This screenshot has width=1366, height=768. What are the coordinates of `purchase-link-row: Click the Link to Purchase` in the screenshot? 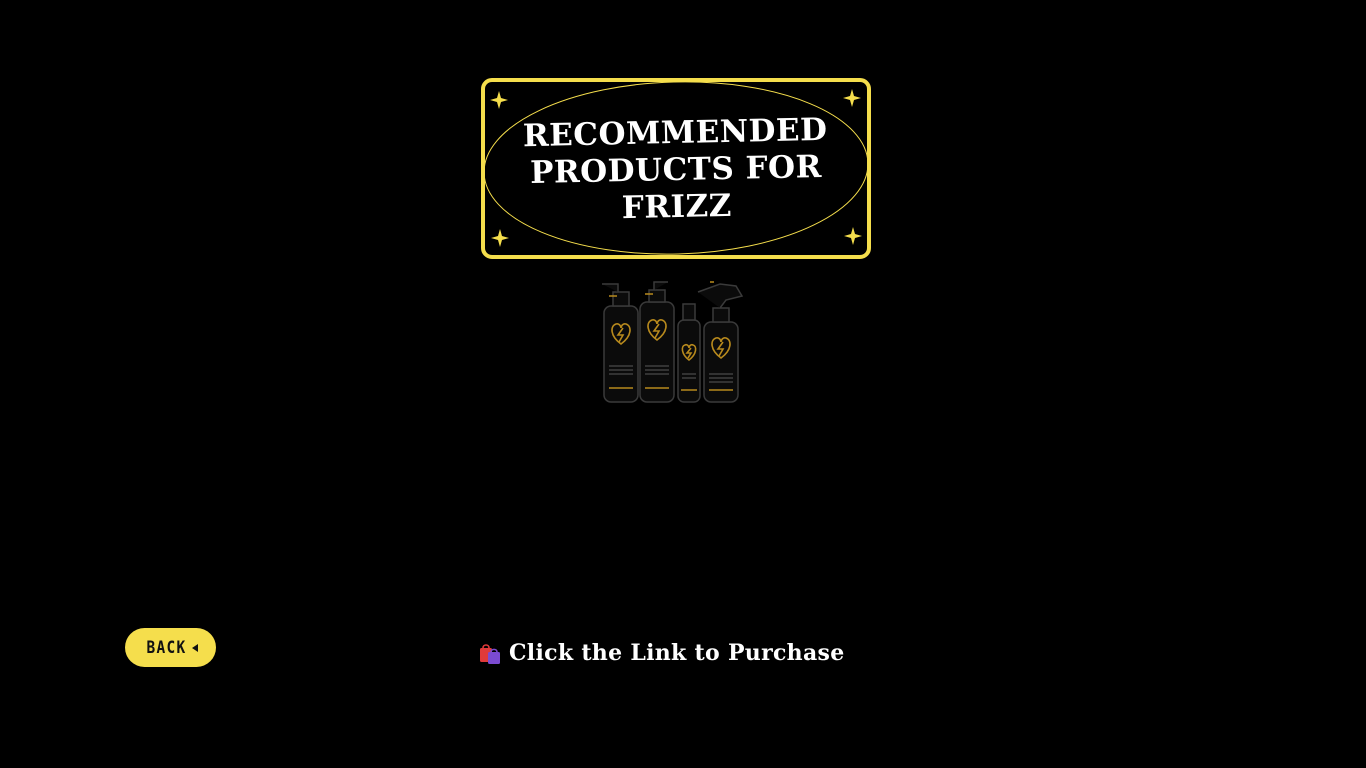 It's located at (661, 653).